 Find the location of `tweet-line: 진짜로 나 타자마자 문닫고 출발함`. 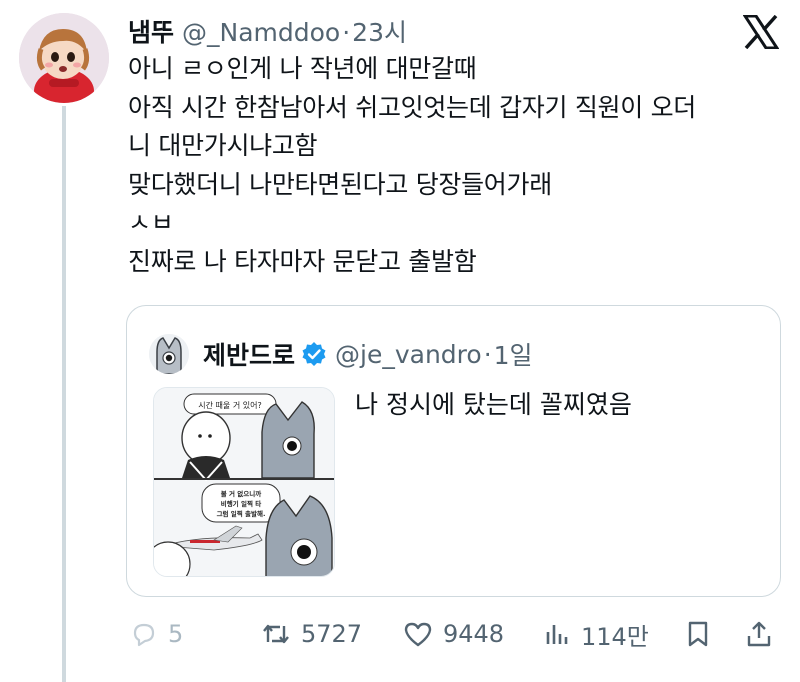

tweet-line: 진짜로 나 타자마자 문닫고 출발함 is located at coordinates (302, 261).